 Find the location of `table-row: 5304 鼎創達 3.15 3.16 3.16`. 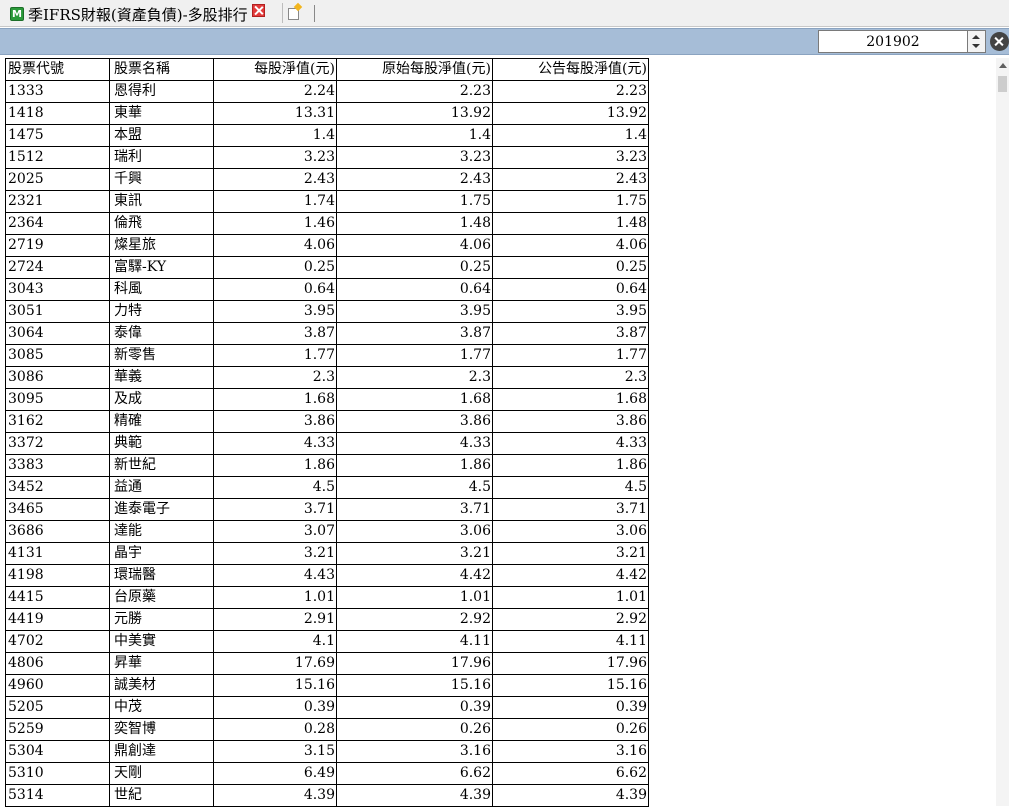

table-row: 5304 鼎創達 3.15 3.16 3.16 is located at coordinates (327, 751).